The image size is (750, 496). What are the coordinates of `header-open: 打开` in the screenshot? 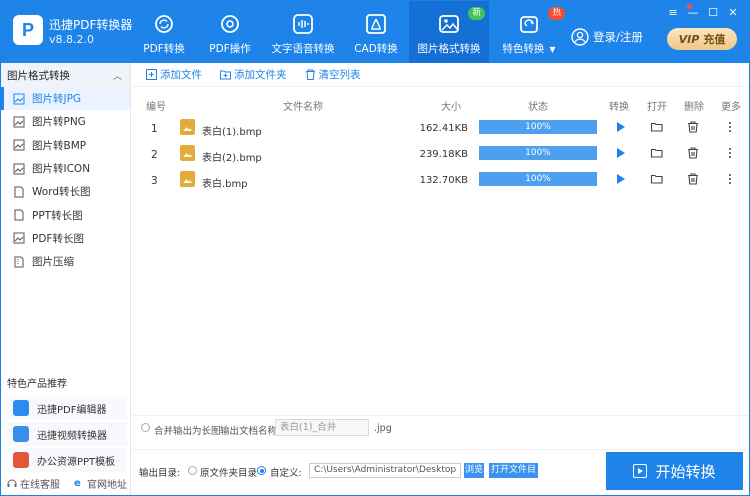 It's located at (657, 107).